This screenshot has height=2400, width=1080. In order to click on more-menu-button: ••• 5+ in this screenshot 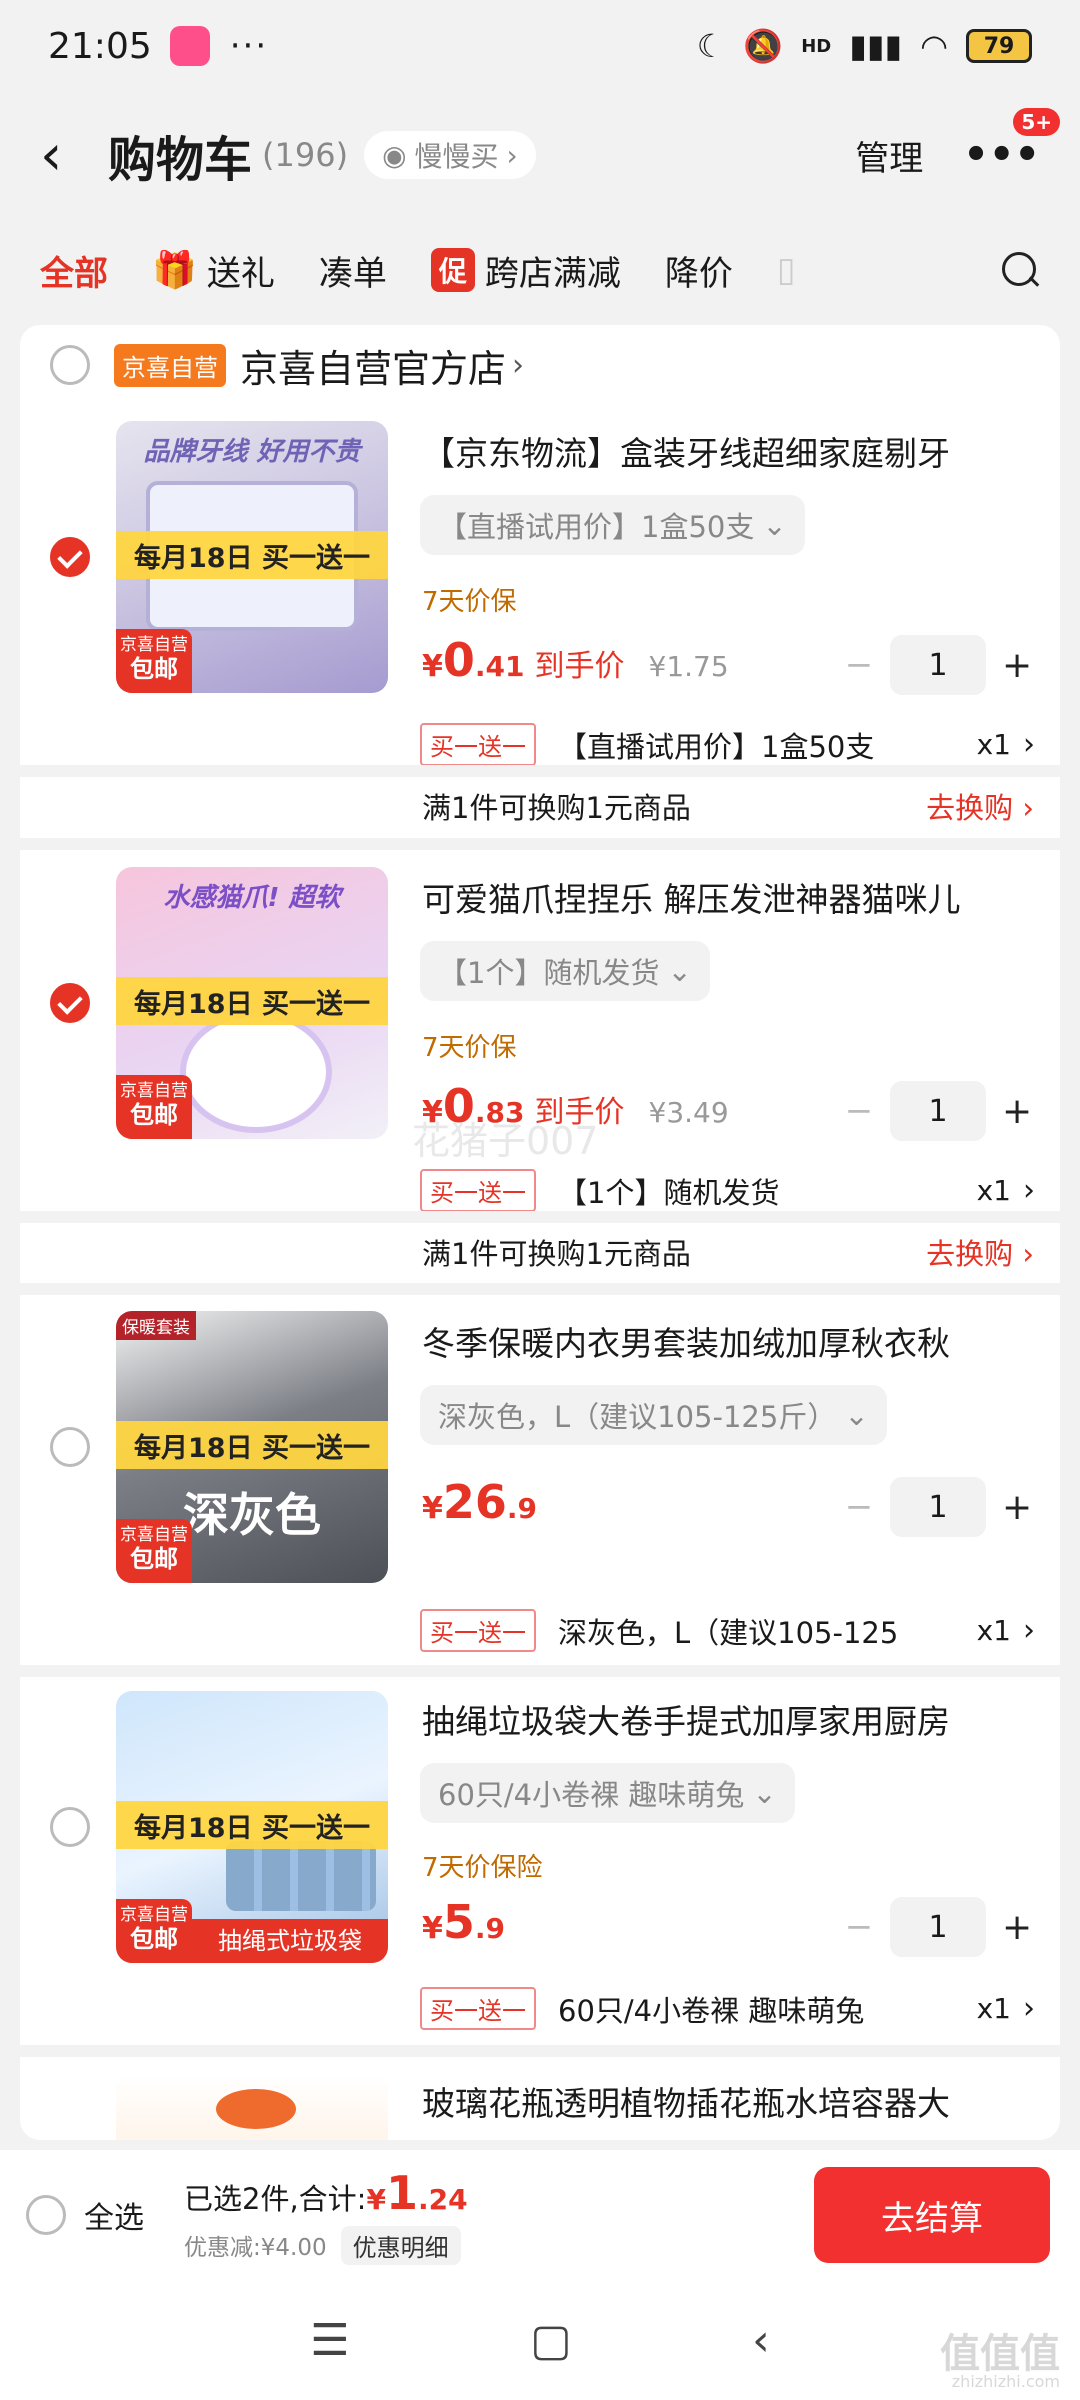, I will do `click(1011, 143)`.